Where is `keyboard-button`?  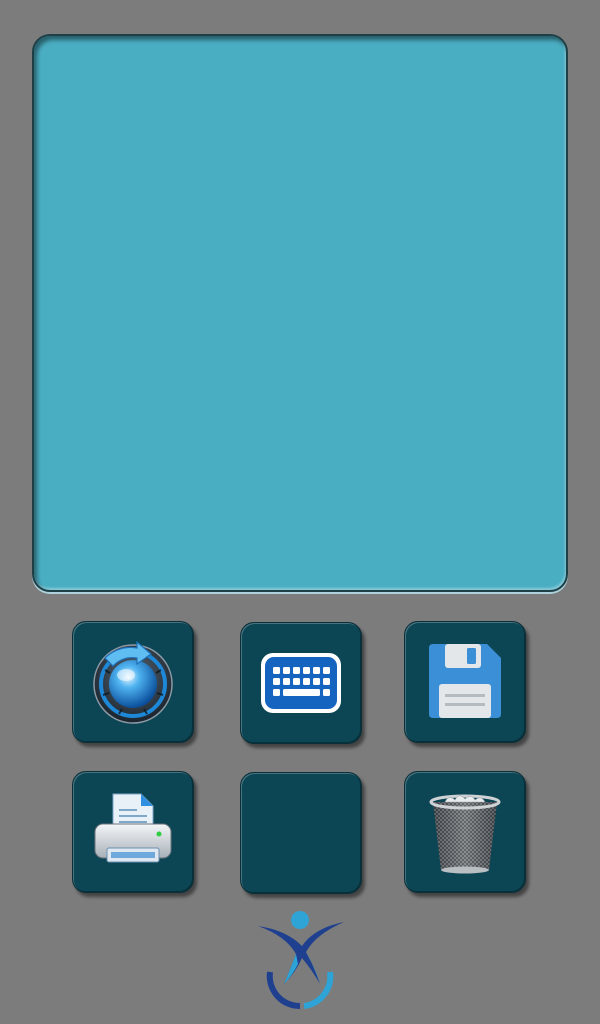 keyboard-button is located at coordinates (301, 683).